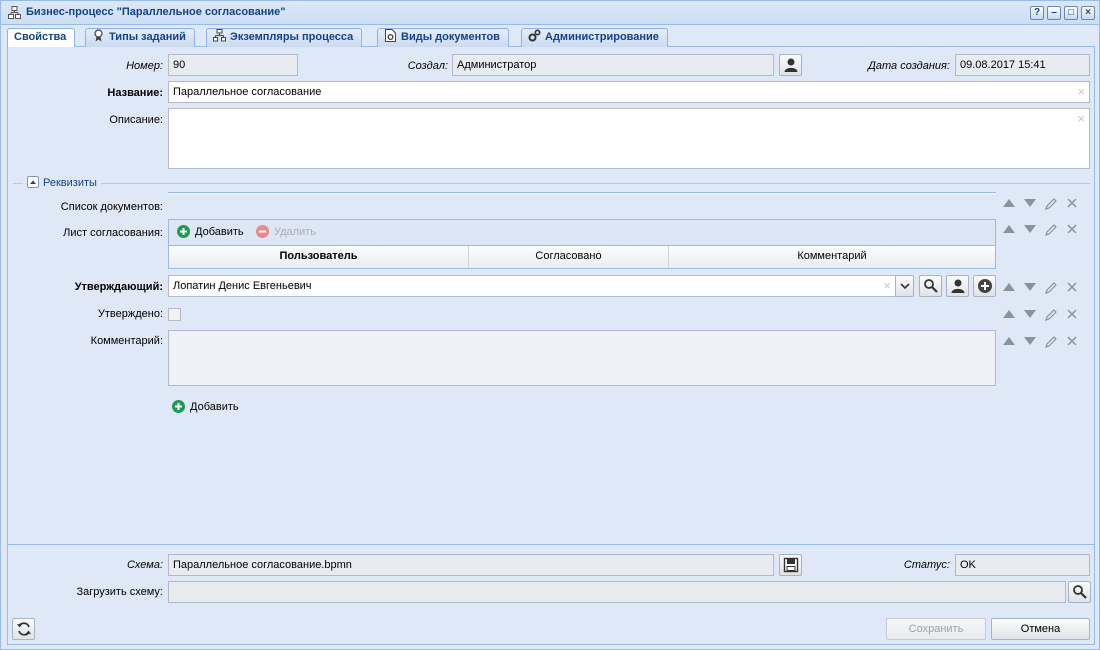 Image resolution: width=1100 pixels, height=650 pixels. I want to click on approval-row-controls, so click(1038, 230).